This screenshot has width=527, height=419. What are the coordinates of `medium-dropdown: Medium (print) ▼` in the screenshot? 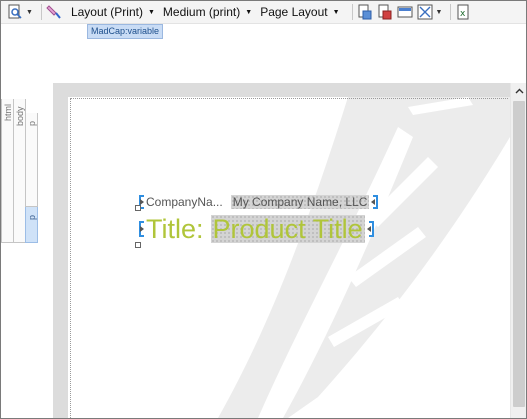 It's located at (211, 12).